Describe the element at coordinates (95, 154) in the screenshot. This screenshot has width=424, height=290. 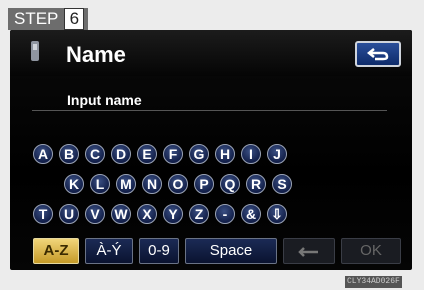
I see `key-c: C` at that location.